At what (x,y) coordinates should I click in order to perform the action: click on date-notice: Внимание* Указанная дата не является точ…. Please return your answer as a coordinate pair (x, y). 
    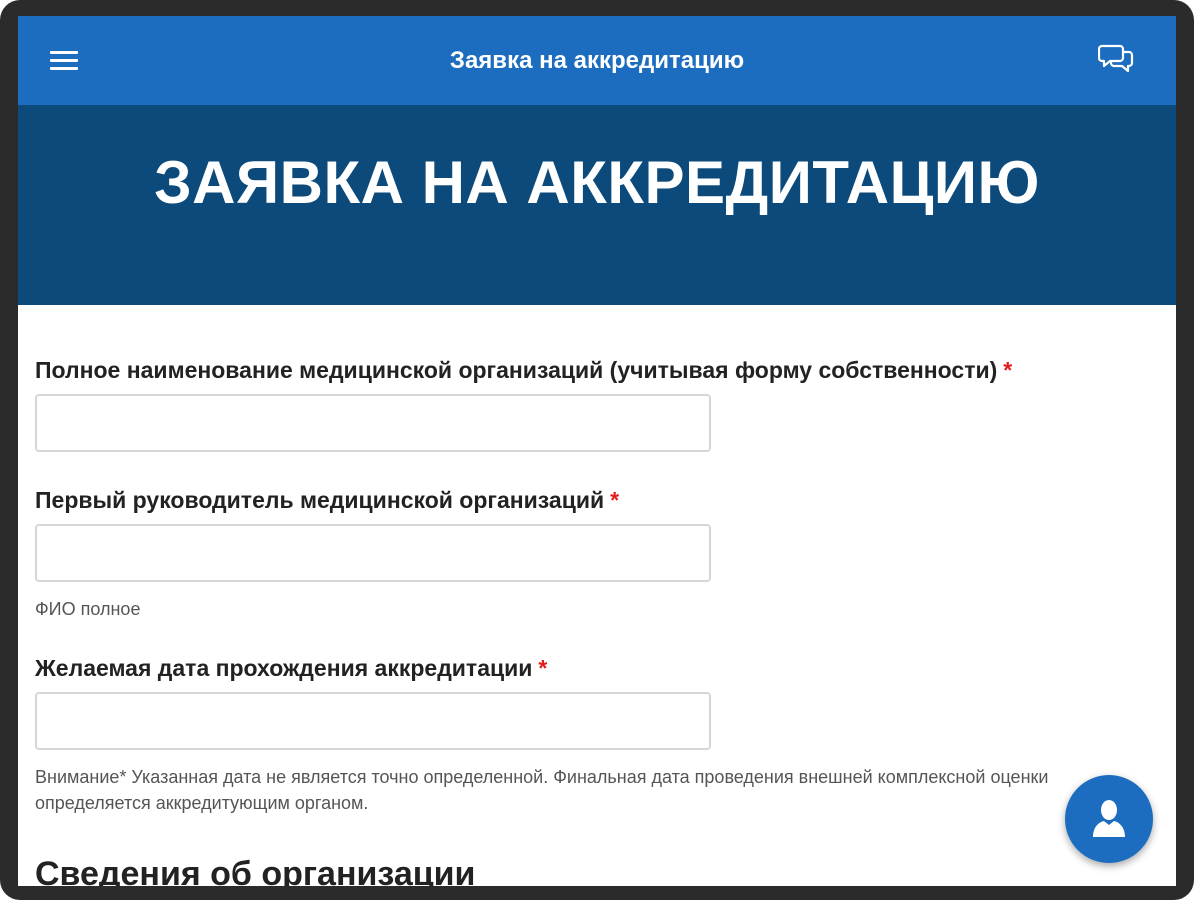
    Looking at the image, I should click on (542, 790).